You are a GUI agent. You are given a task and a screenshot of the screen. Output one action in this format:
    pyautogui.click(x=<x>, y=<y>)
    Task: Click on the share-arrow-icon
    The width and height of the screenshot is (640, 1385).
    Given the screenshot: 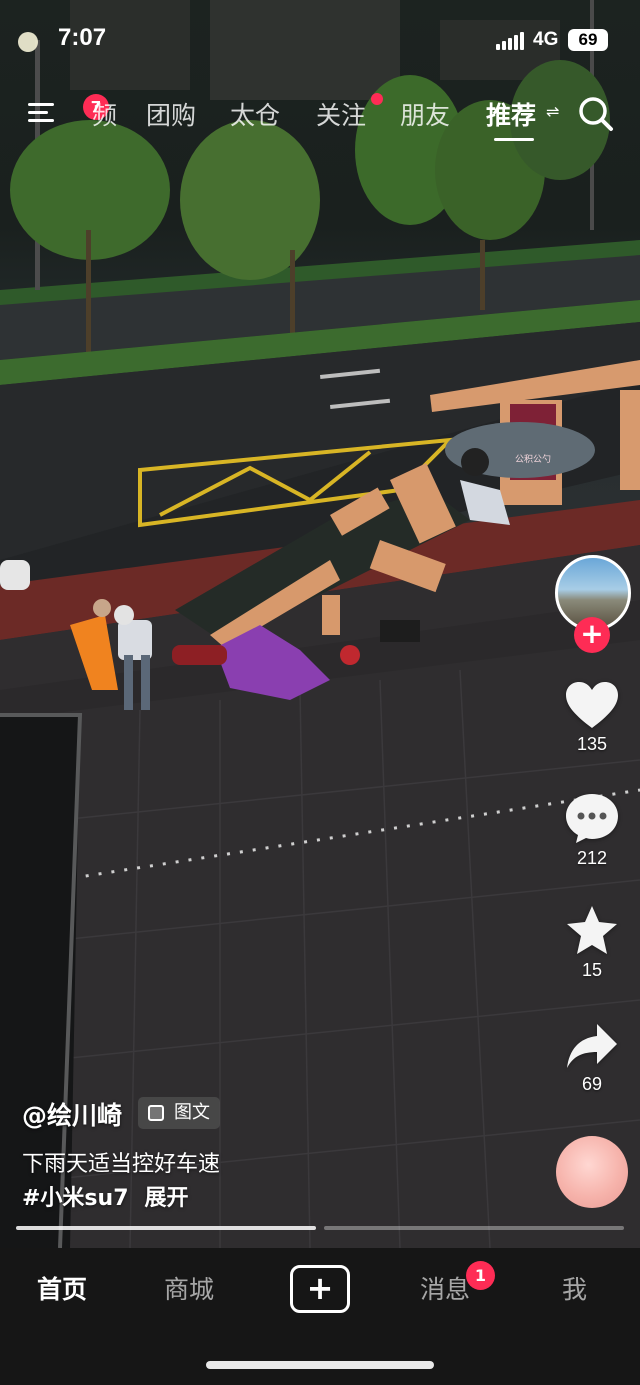 What is the action you would take?
    pyautogui.click(x=592, y=1046)
    